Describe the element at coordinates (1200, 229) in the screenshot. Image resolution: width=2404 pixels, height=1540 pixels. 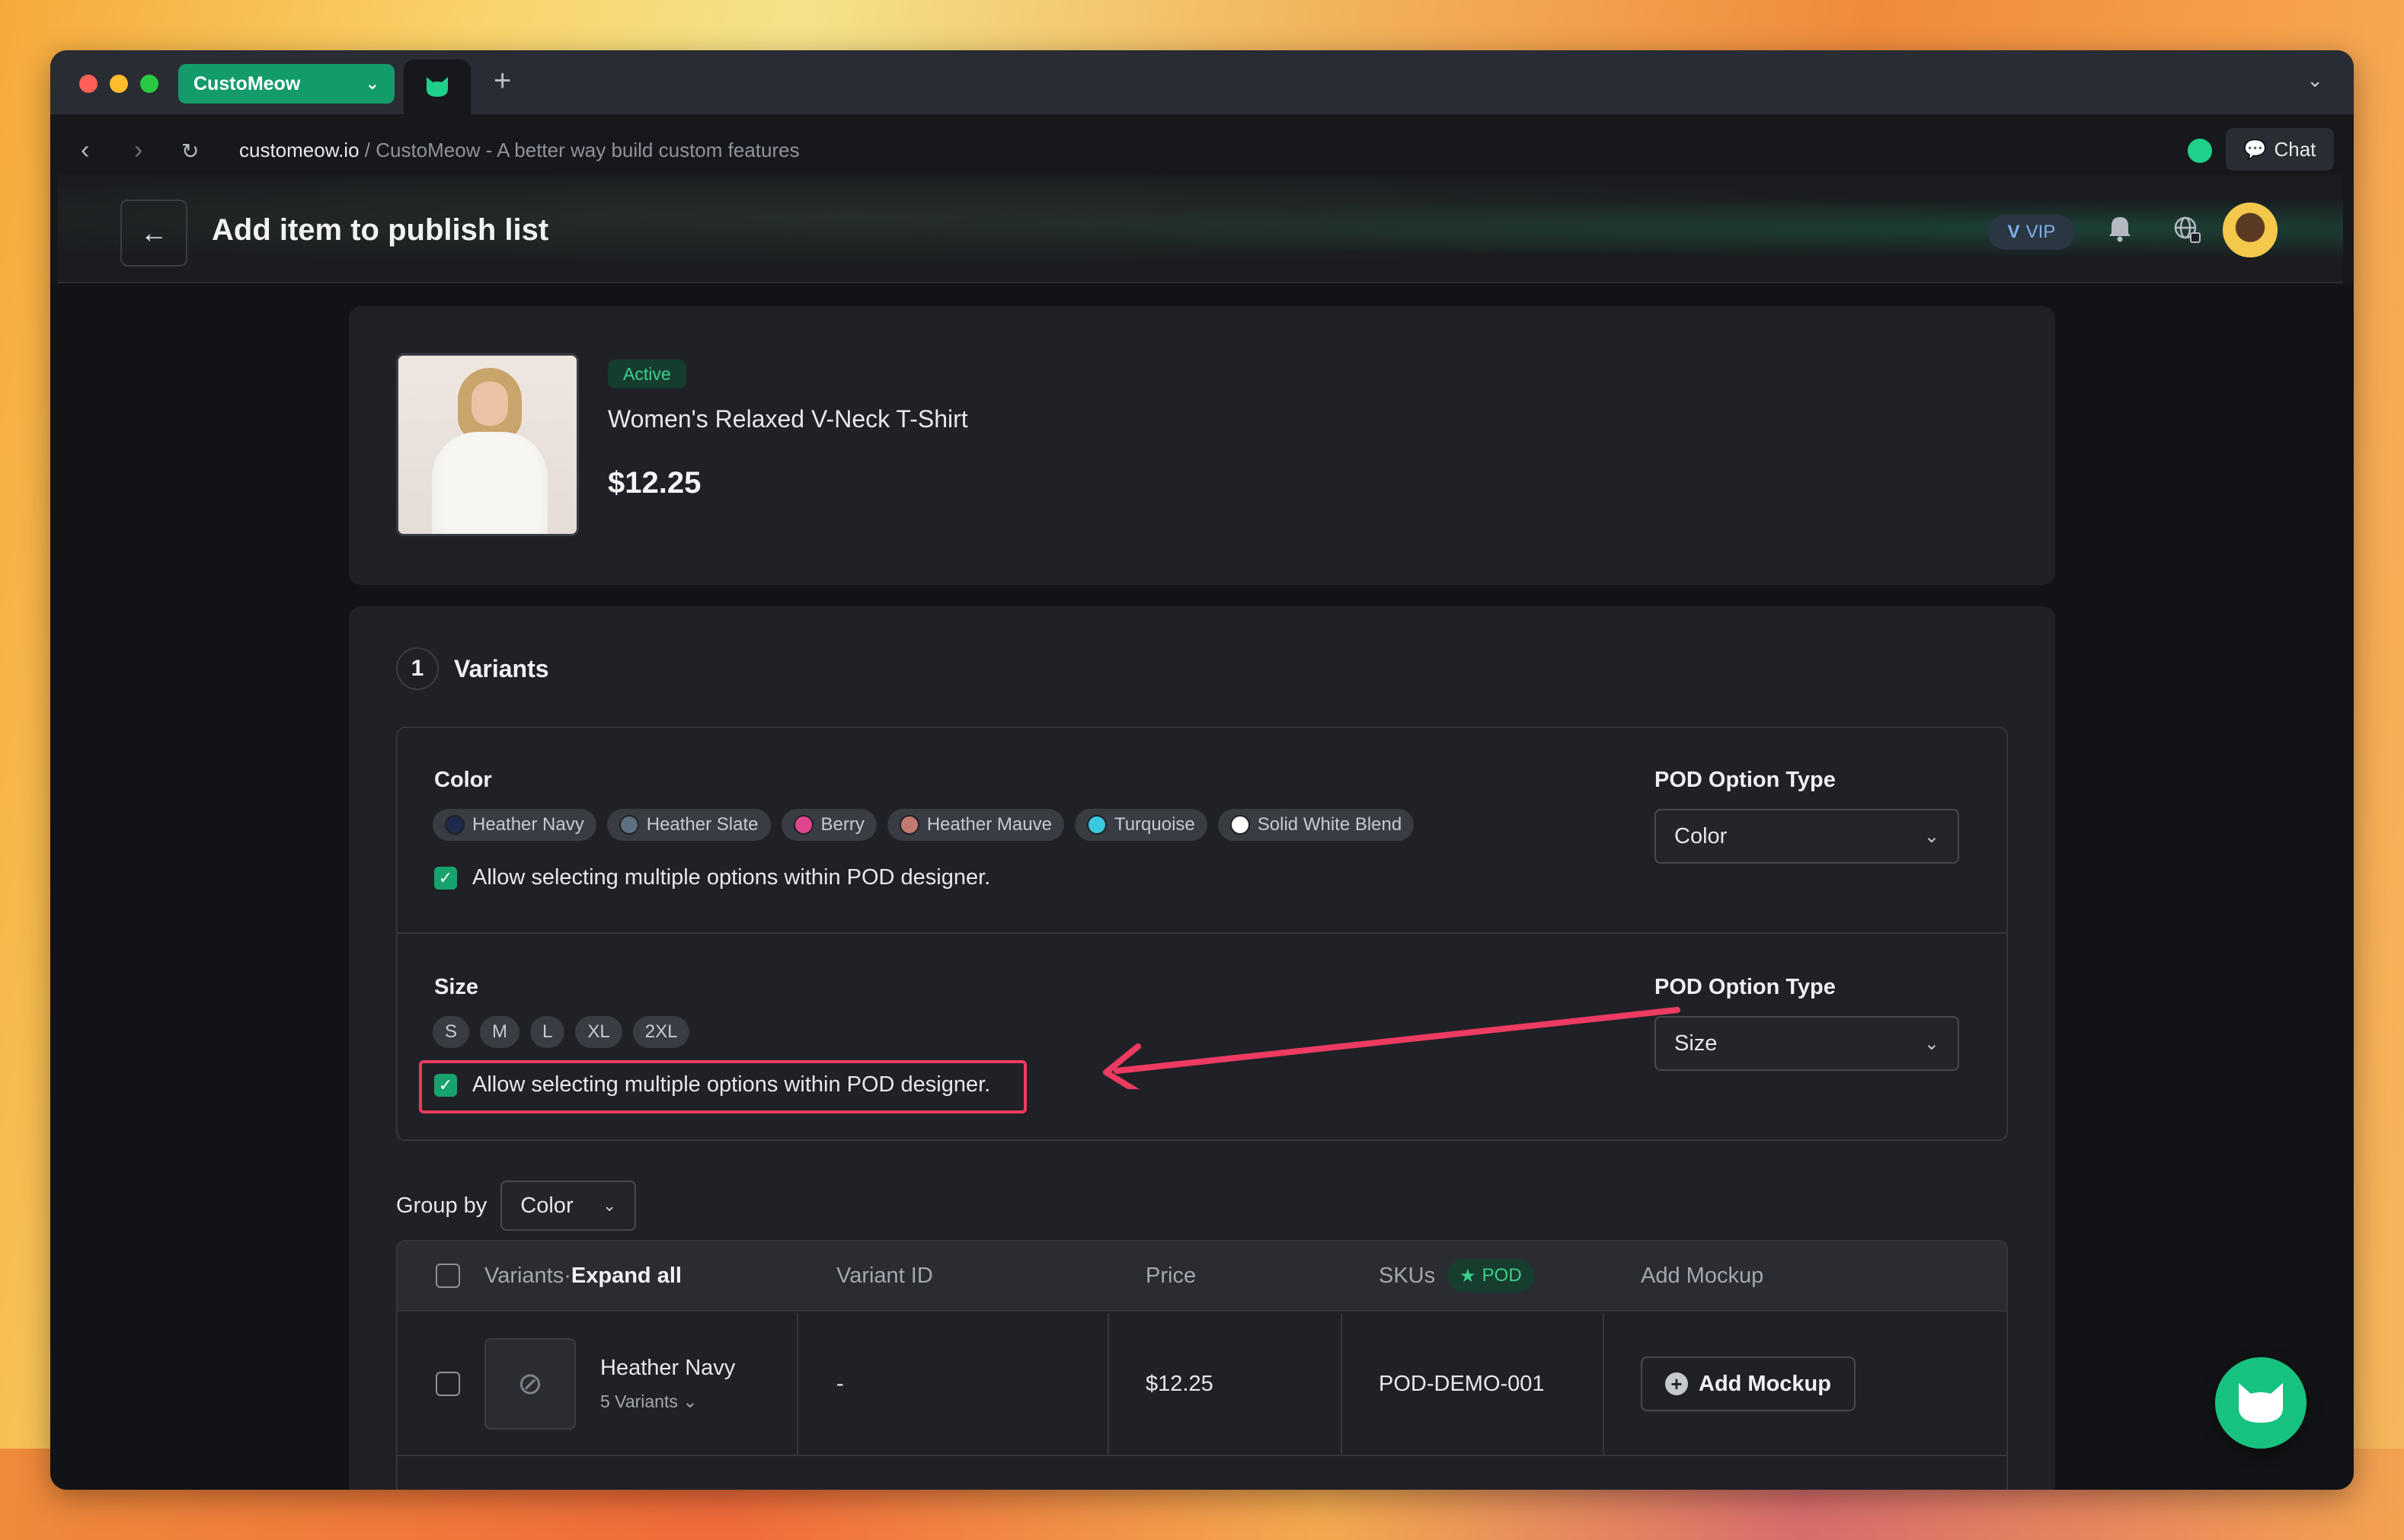
I see `app-header: ← Add item to publish list V VIP` at that location.